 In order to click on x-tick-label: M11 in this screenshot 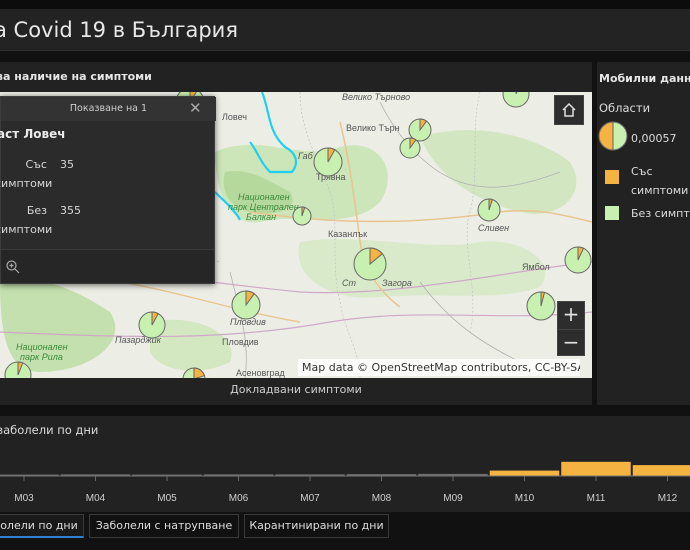, I will do `click(596, 498)`.